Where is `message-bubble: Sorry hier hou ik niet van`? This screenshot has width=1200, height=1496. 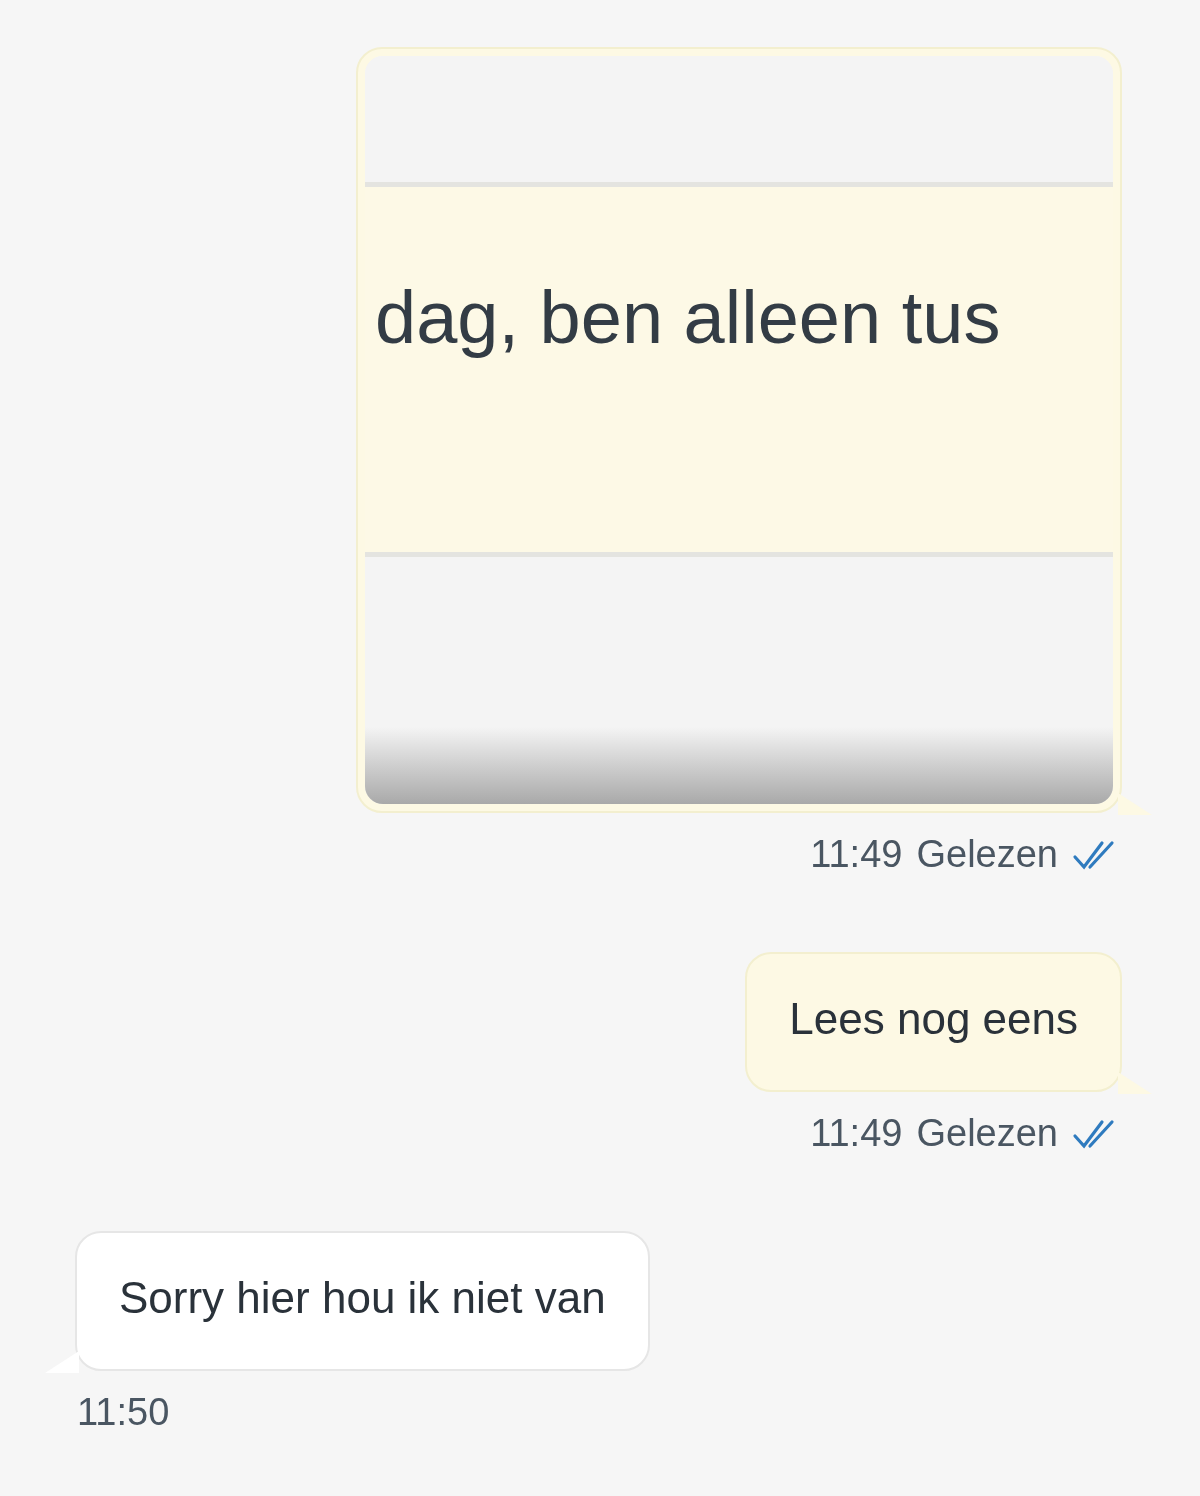 message-bubble: Sorry hier hou ik niet van is located at coordinates (362, 1301).